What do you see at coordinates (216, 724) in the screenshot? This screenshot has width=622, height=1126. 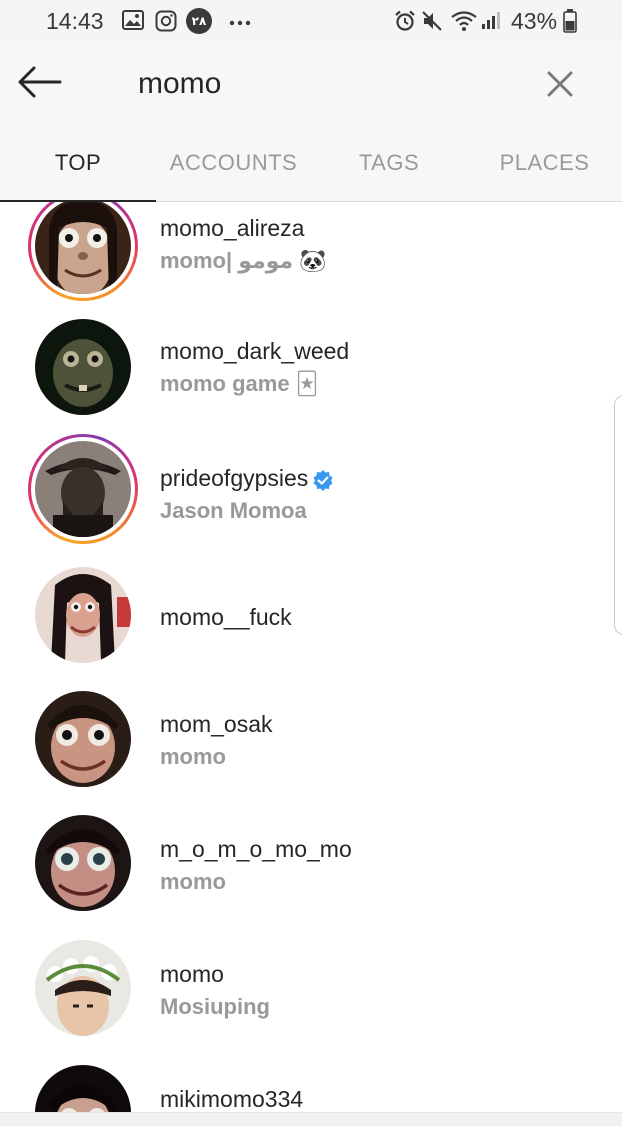 I see `result-username: mom_osak` at bounding box center [216, 724].